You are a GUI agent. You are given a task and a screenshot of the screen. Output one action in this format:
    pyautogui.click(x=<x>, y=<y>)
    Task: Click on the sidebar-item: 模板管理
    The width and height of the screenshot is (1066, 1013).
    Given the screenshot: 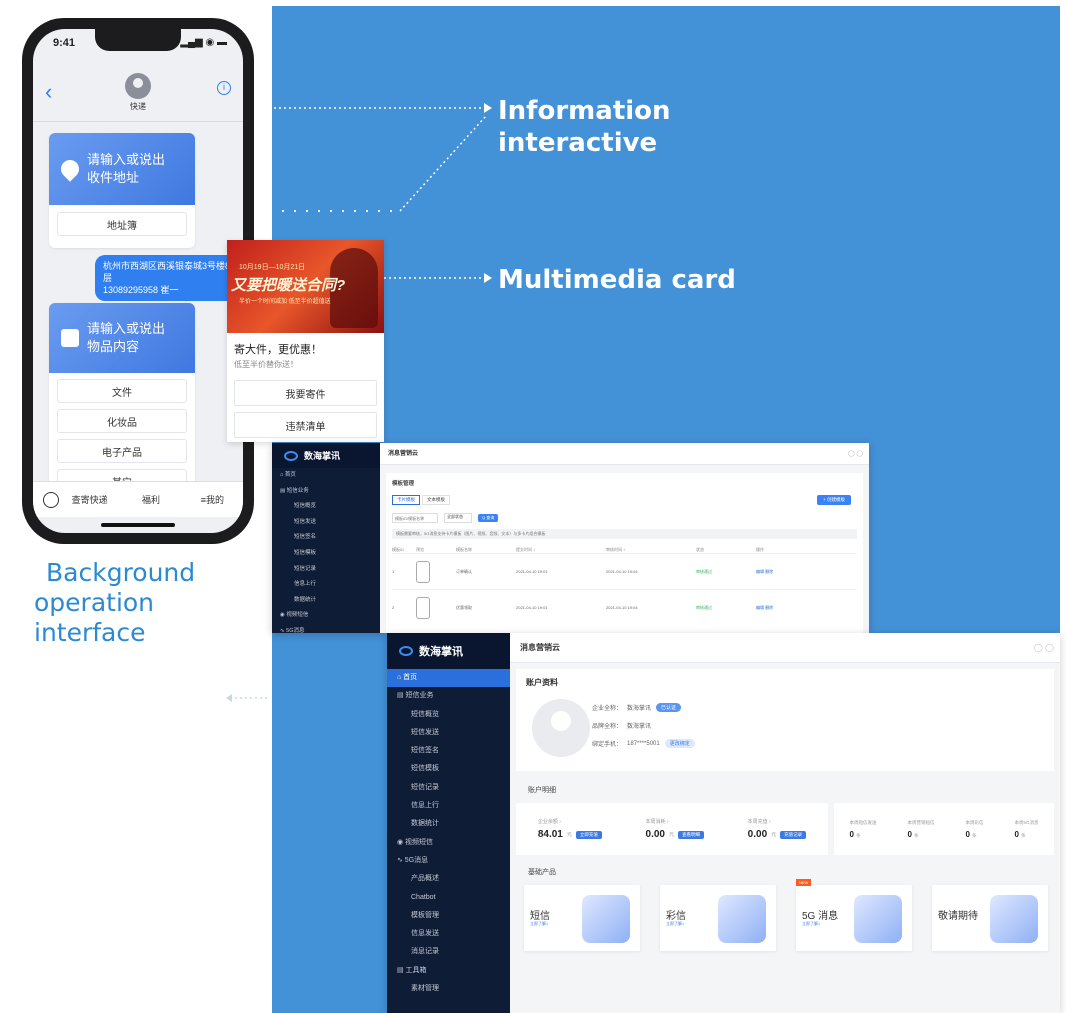 What is the action you would take?
    pyautogui.click(x=448, y=916)
    